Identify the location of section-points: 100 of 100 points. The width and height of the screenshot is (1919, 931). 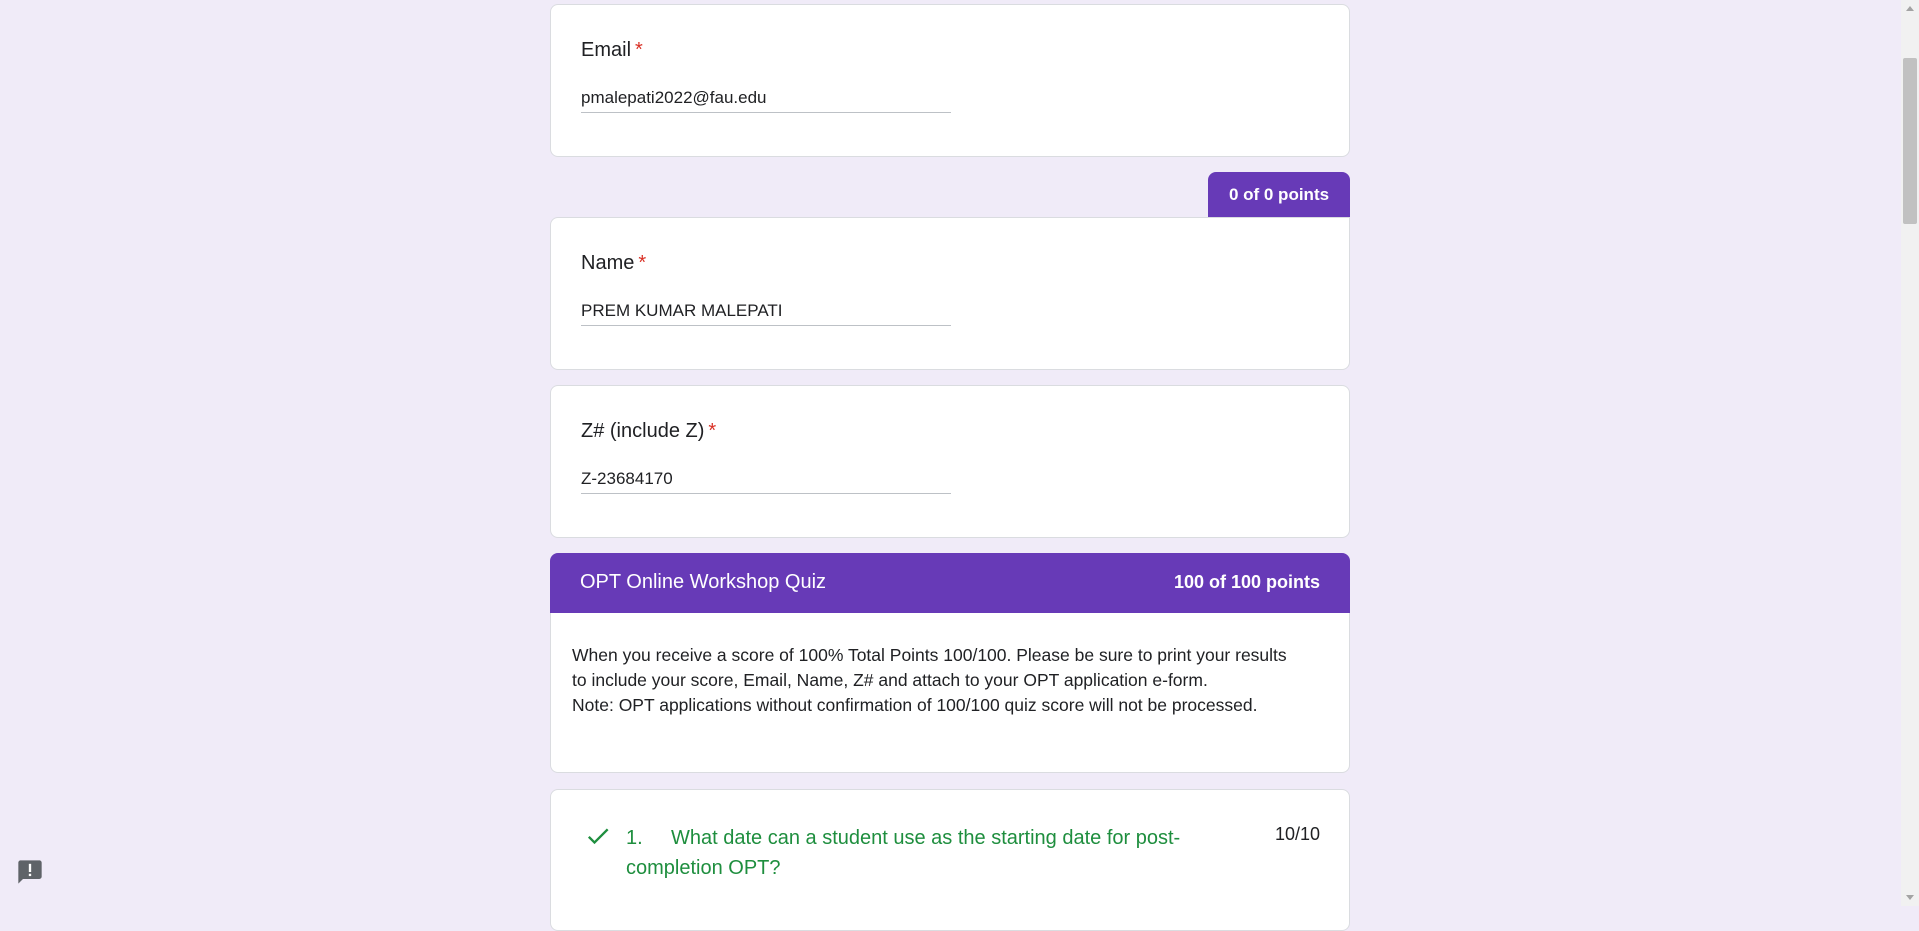
(1246, 582).